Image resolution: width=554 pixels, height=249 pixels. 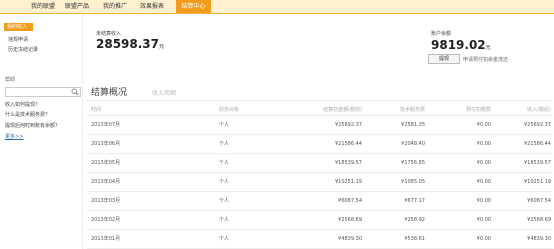 What do you see at coordinates (336, 182) in the screenshot?
I see `cell-pre-settlement: ¥10251.19` at bounding box center [336, 182].